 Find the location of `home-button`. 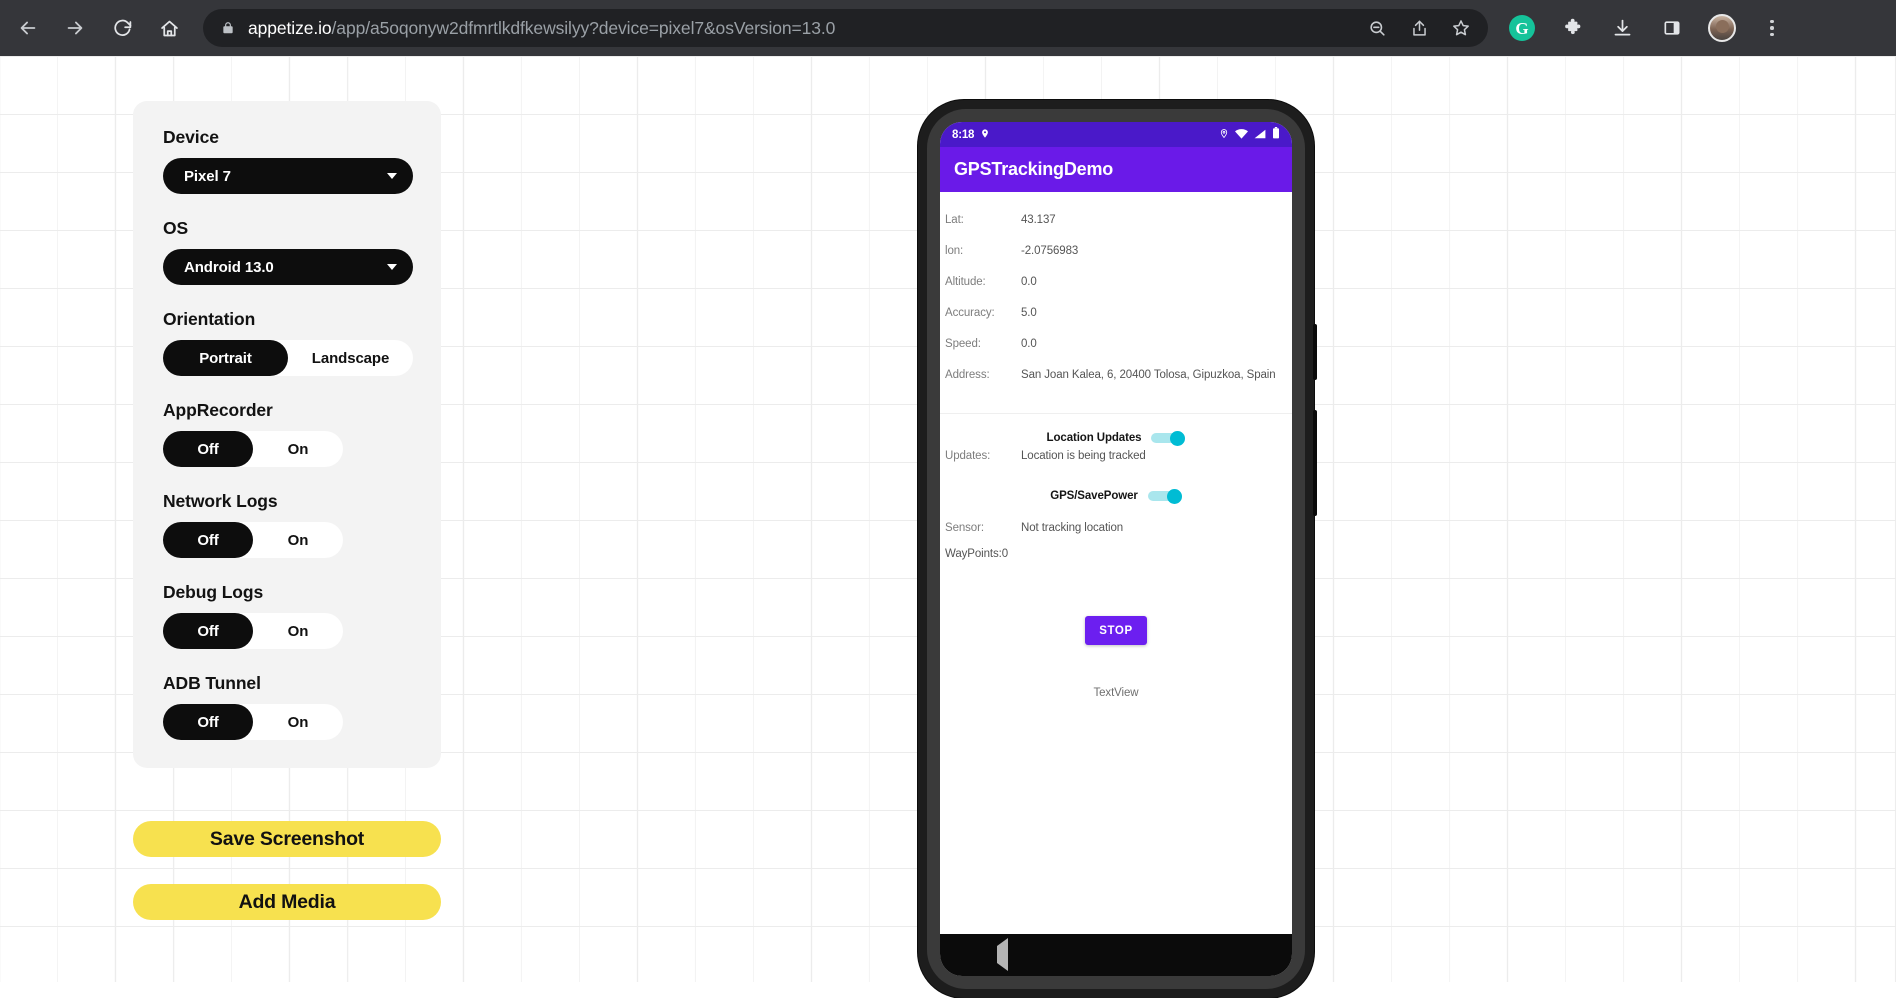

home-button is located at coordinates (169, 28).